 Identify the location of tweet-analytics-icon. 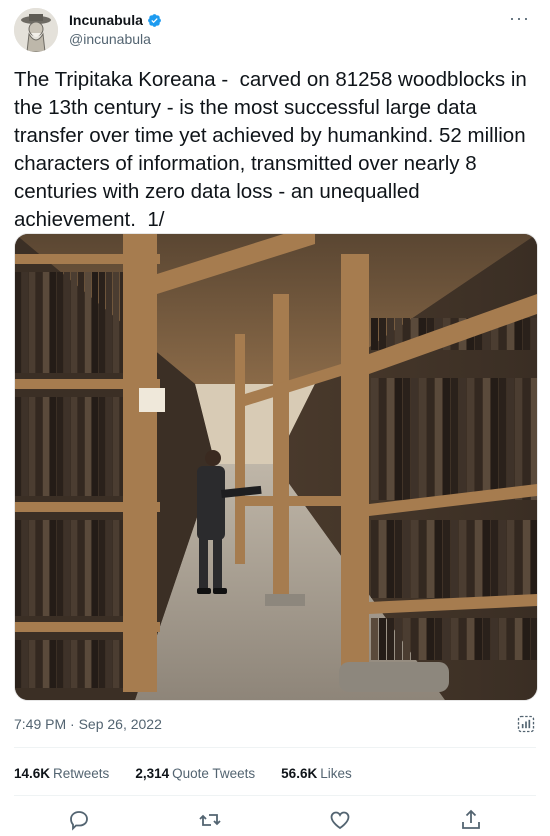
(526, 724).